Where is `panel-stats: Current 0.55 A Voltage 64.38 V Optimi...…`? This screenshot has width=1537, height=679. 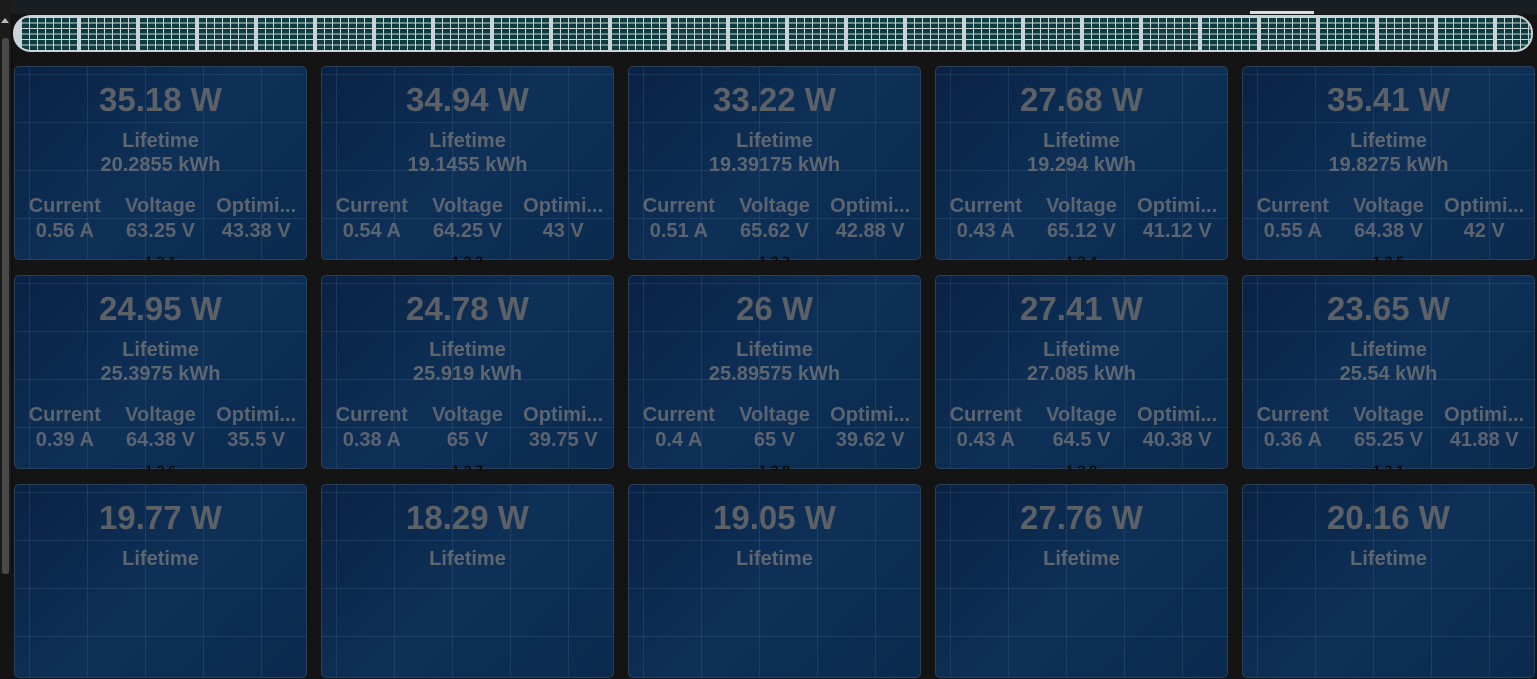 panel-stats: Current 0.55 A Voltage 64.38 V Optimi...… is located at coordinates (1388, 219).